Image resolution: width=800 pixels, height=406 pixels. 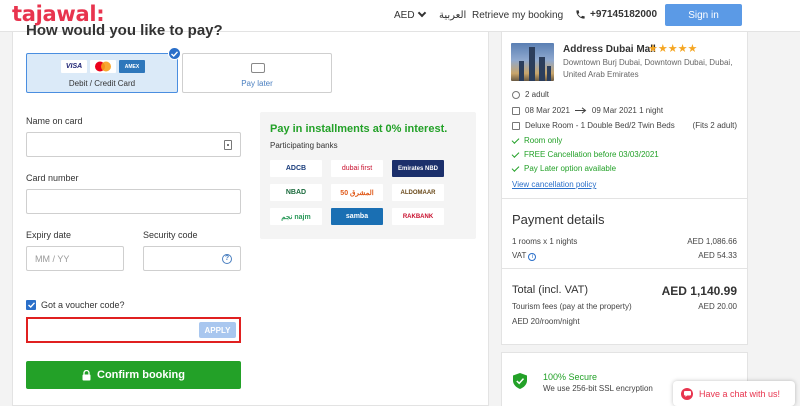 I want to click on room-capacity: (Fits 2 adult), so click(x=714, y=125).